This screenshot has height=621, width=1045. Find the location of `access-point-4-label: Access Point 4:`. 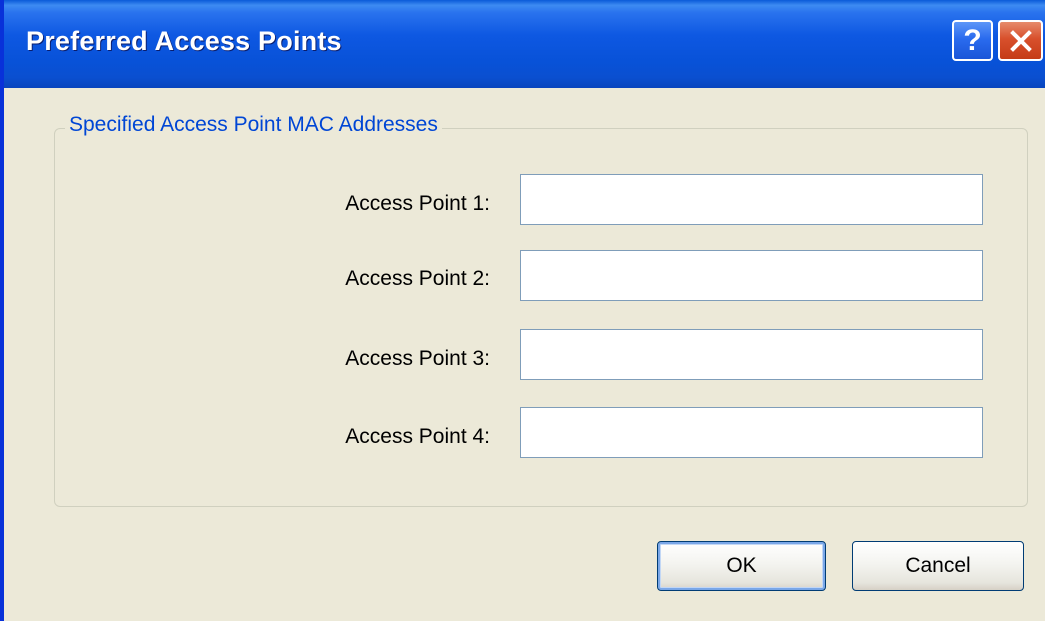

access-point-4-label: Access Point 4: is located at coordinates (417, 436).